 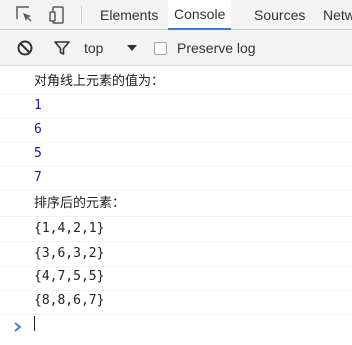 I want to click on devtools-tab-bar: Elements Console Sources Netw, so click(x=176, y=15).